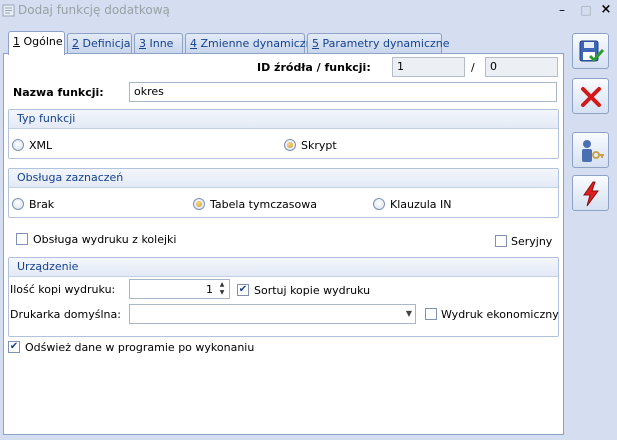 This screenshot has height=440, width=617. Describe the element at coordinates (179, 289) in the screenshot. I see `copies-spinner: 1 ▲ ▼` at that location.